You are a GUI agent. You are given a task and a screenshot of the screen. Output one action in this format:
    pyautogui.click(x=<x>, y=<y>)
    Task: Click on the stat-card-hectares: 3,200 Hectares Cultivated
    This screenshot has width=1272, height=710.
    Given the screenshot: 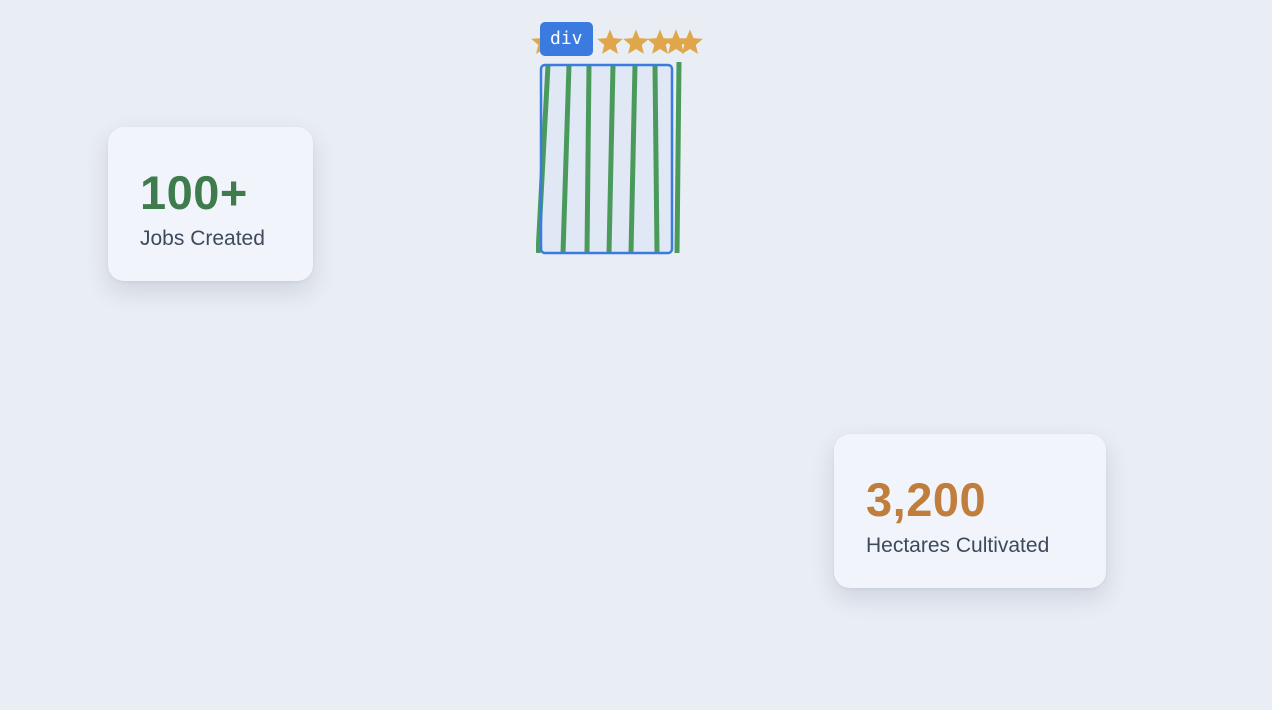 What is the action you would take?
    pyautogui.click(x=970, y=511)
    